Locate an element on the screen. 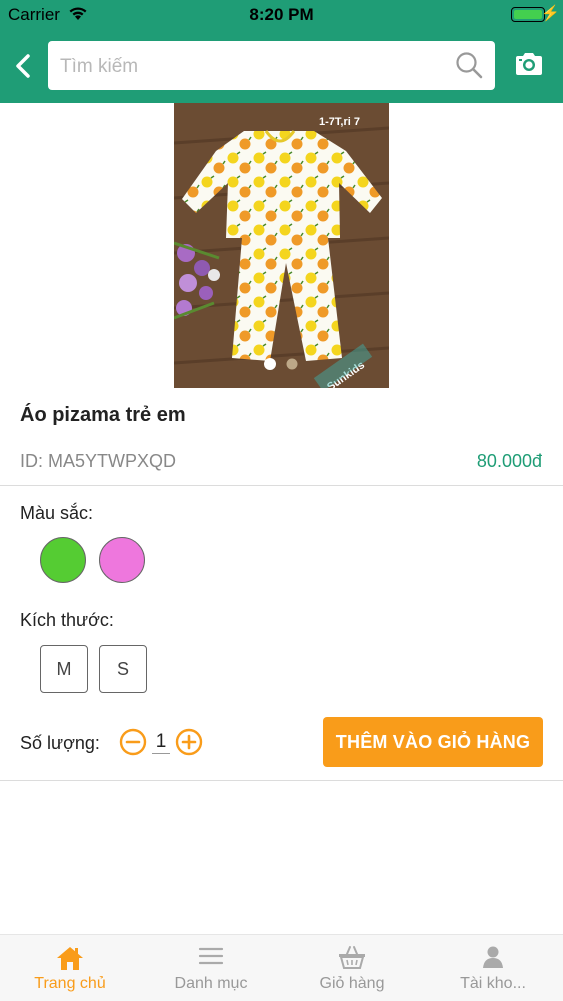 The width and height of the screenshot is (563, 1001). tab-home: Trang chủ is located at coordinates (70, 968).